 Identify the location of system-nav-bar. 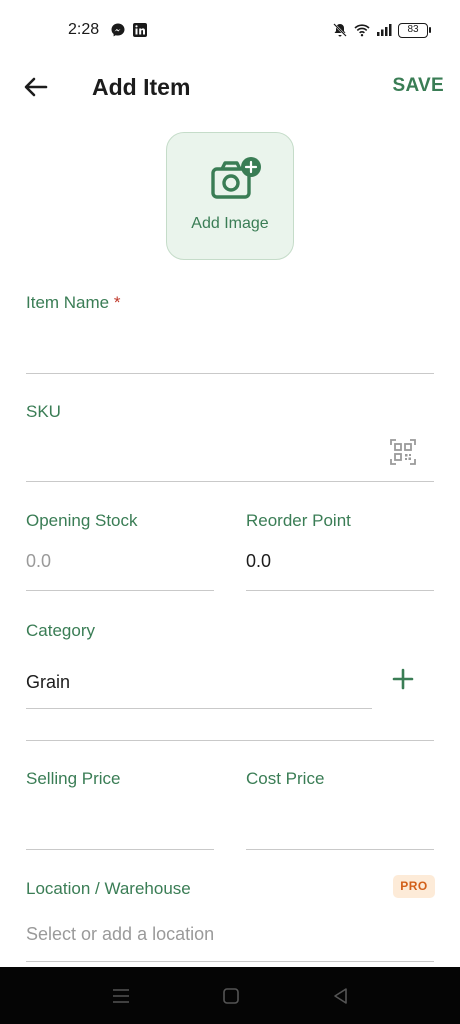
(230, 995).